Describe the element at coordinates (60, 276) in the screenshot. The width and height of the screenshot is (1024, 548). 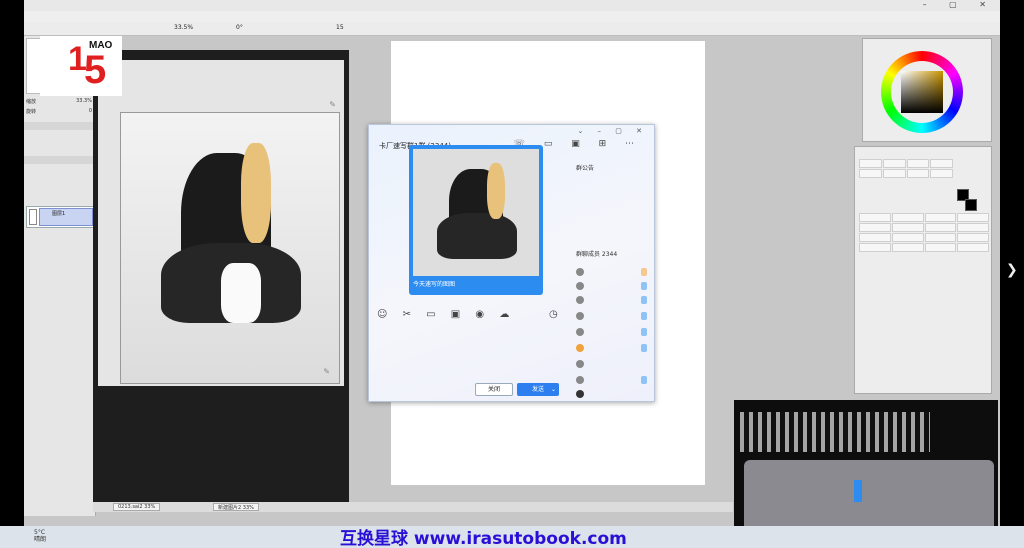
I see `left-panel: 缩放 33.3% 旋转 0 图层1` at that location.